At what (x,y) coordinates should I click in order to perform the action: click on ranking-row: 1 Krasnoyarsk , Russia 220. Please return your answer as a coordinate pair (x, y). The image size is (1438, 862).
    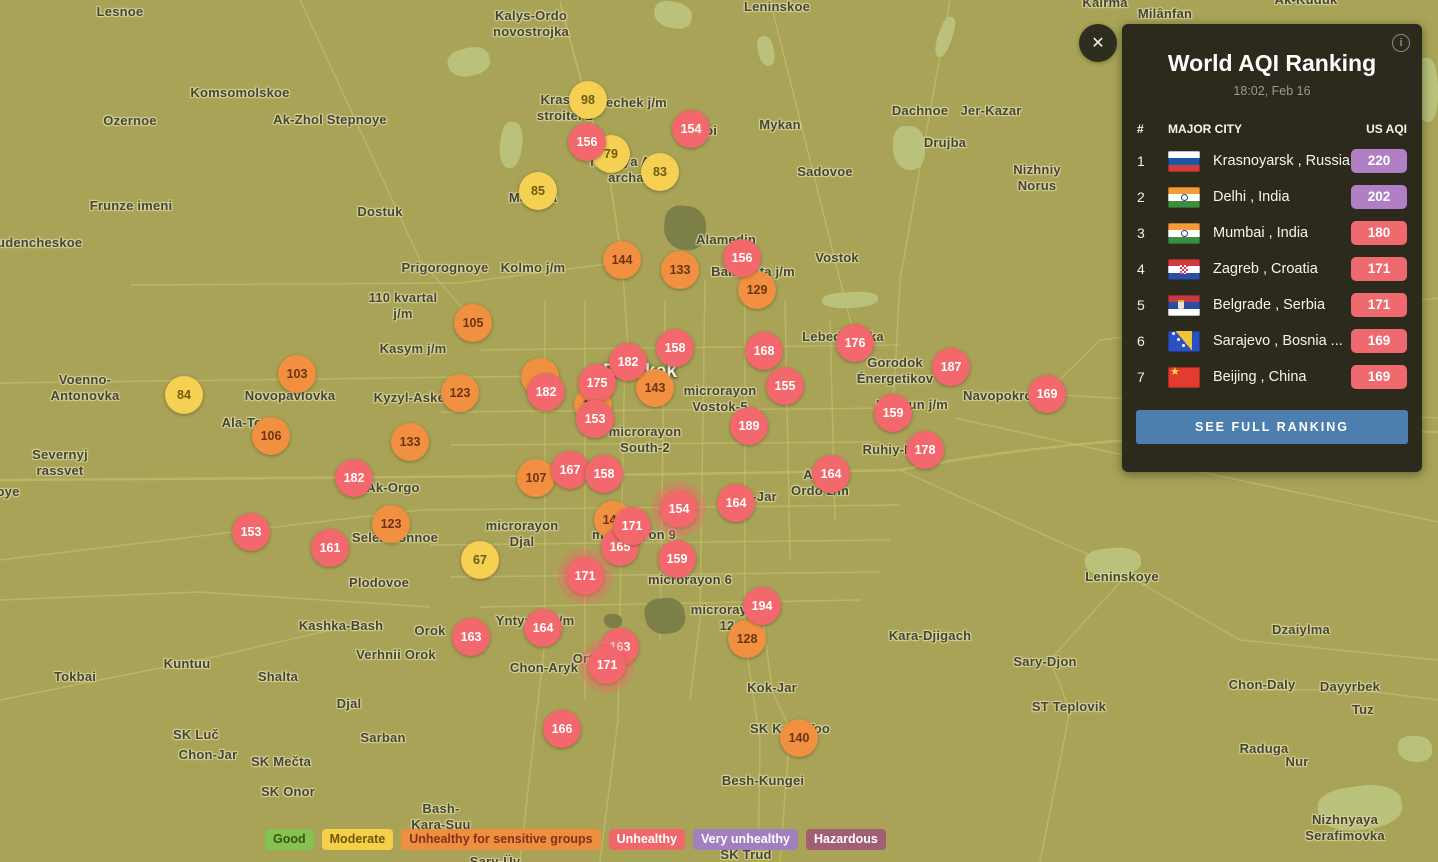
    Looking at the image, I should click on (1272, 161).